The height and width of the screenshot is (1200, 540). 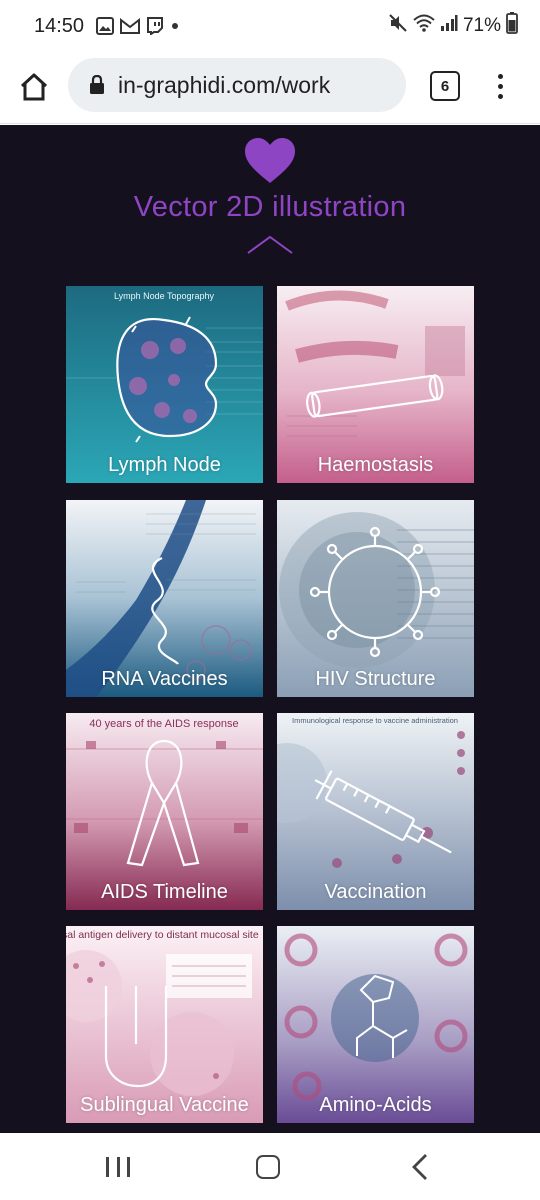 What do you see at coordinates (500, 86) in the screenshot?
I see `more-menu-button` at bounding box center [500, 86].